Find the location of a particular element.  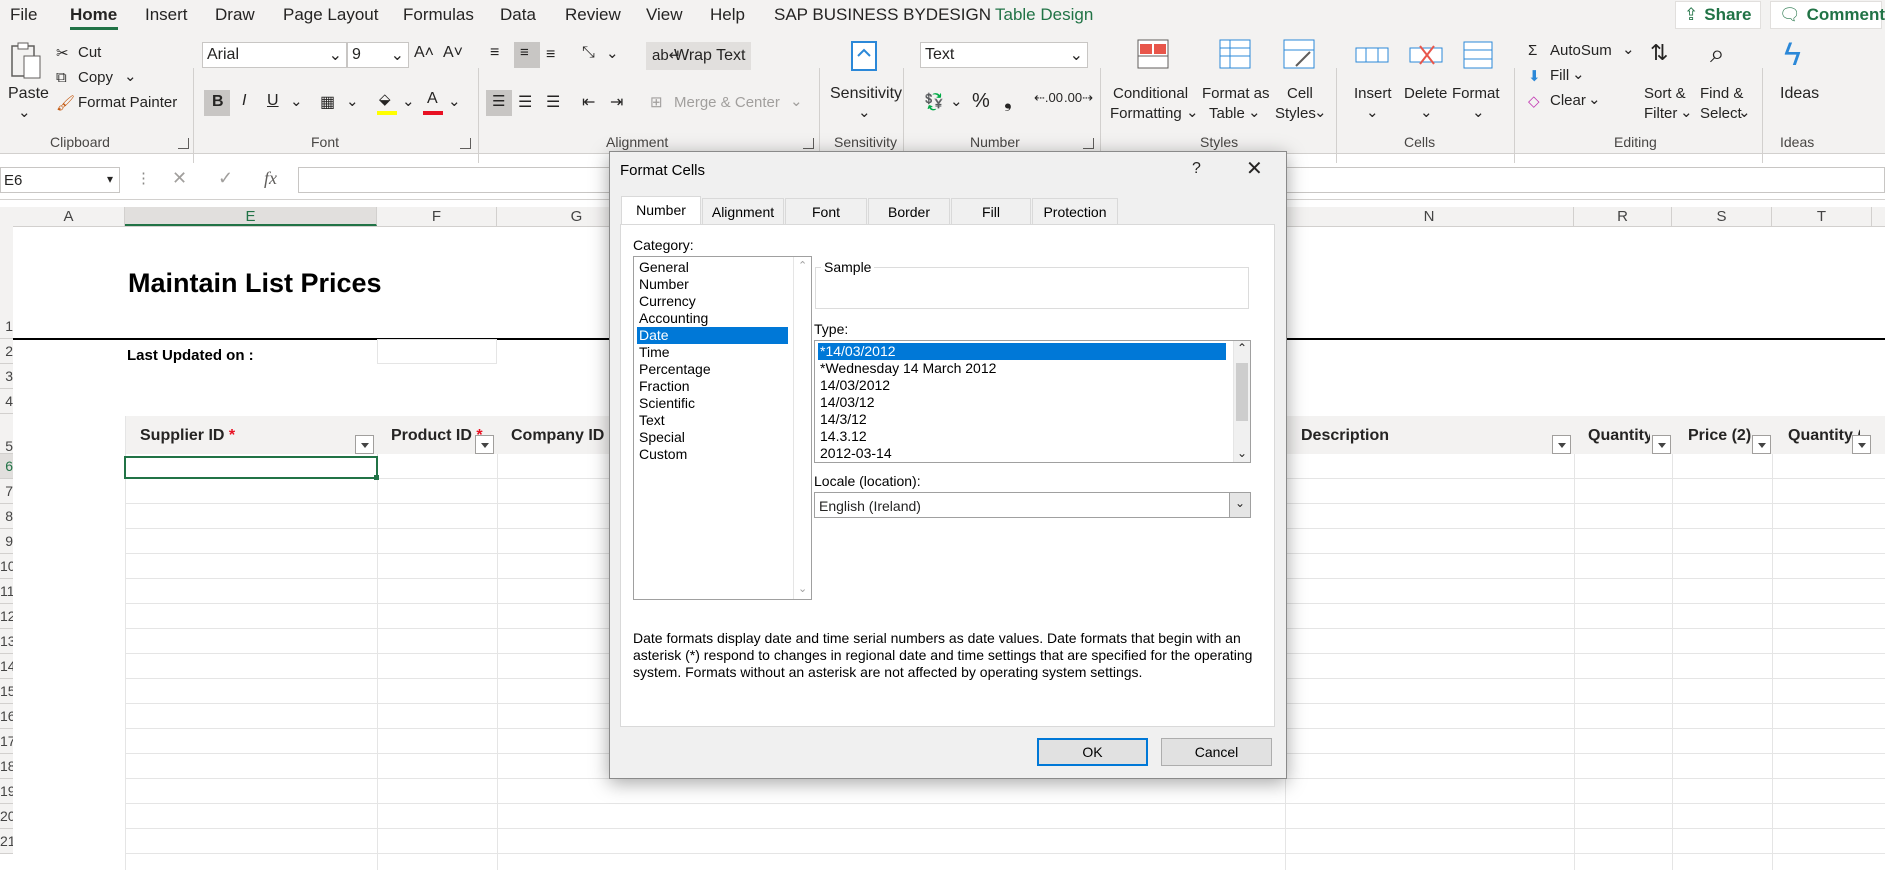

menu-file: File is located at coordinates (23, 15).